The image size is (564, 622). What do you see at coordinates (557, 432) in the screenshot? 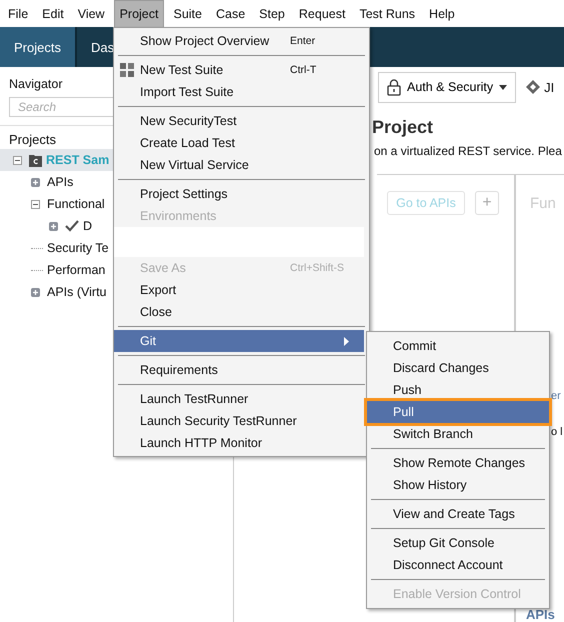
I see `panel-text: o l` at bounding box center [557, 432].